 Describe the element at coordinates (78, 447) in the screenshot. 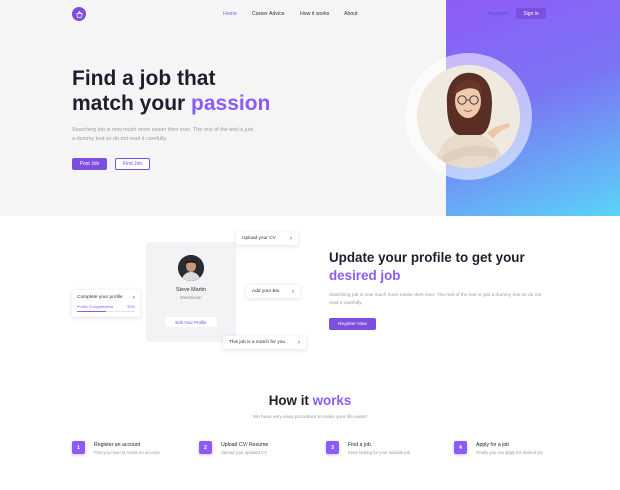

I see `step-number: 1` at that location.